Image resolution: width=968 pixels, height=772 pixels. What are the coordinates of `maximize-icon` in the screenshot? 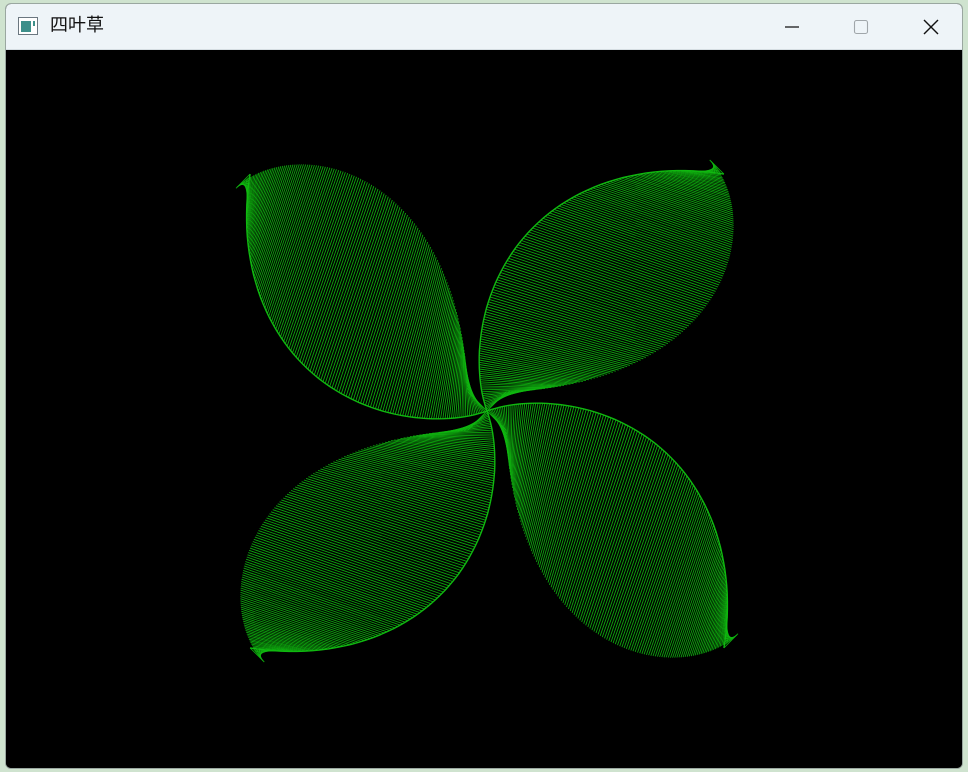 It's located at (861, 27).